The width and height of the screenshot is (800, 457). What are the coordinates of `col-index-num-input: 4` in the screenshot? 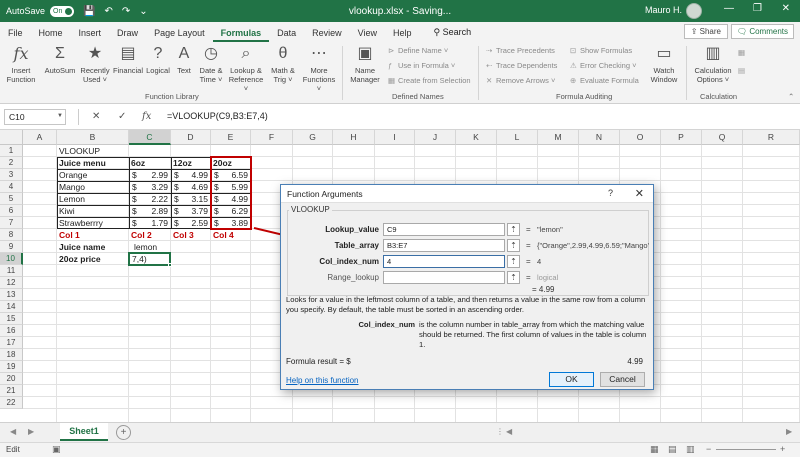 It's located at (444, 261).